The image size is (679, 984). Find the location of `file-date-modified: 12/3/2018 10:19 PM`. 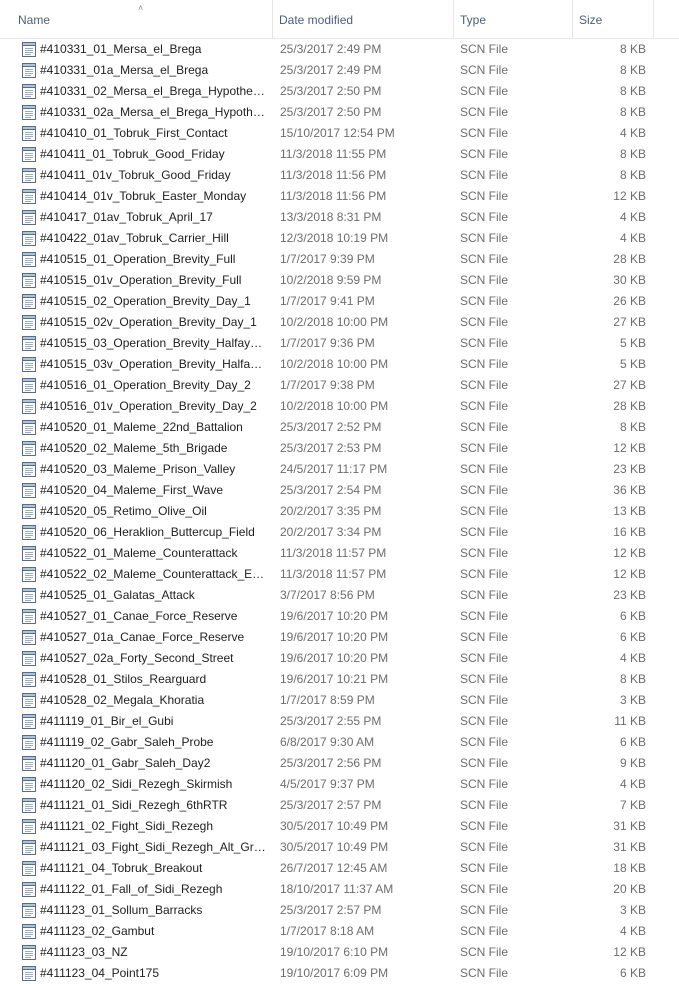

file-date-modified: 12/3/2018 10:19 PM is located at coordinates (334, 238).